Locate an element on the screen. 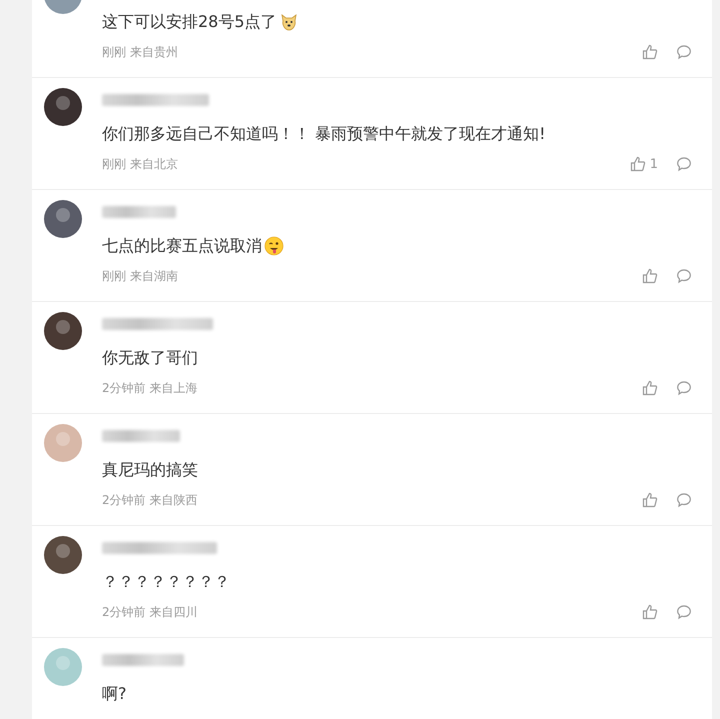  comment-text: 你们那多远自己不知道吗！！ 暴雨预警中午就发了现在才通知! is located at coordinates (324, 134).